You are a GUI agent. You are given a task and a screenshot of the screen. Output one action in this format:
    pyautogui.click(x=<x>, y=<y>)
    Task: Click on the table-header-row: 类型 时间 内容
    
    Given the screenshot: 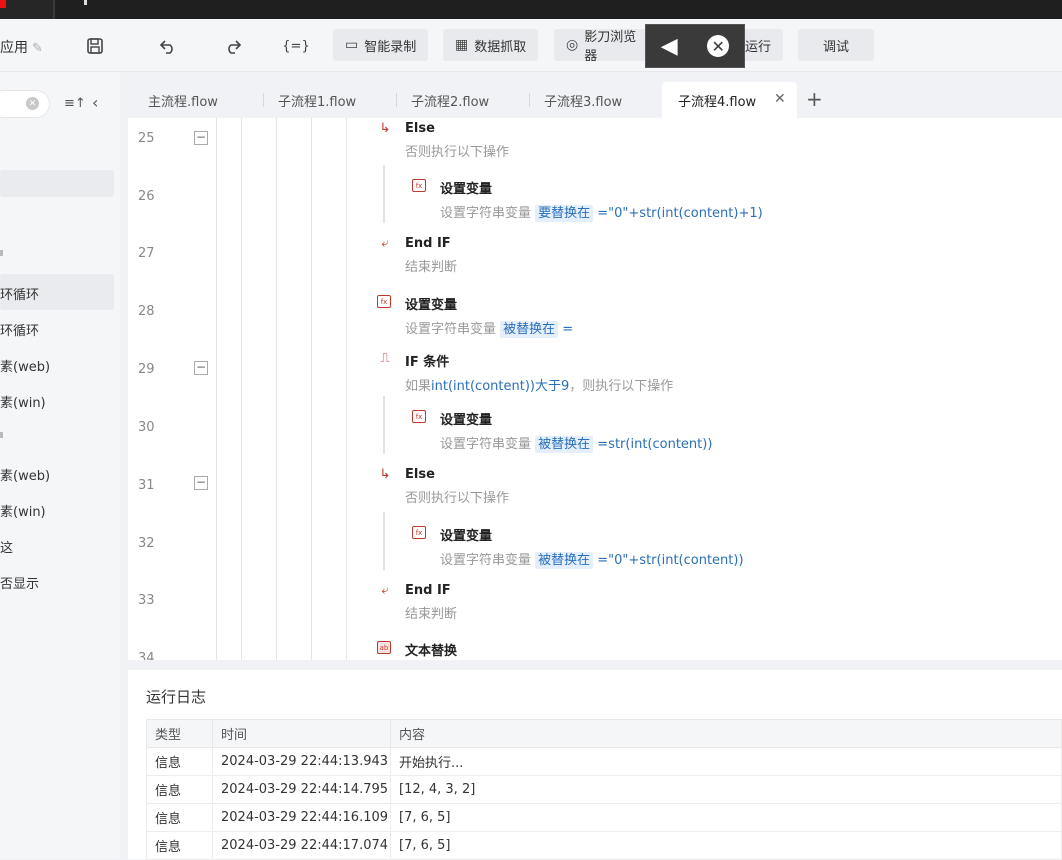 What is the action you would take?
    pyautogui.click(x=604, y=733)
    